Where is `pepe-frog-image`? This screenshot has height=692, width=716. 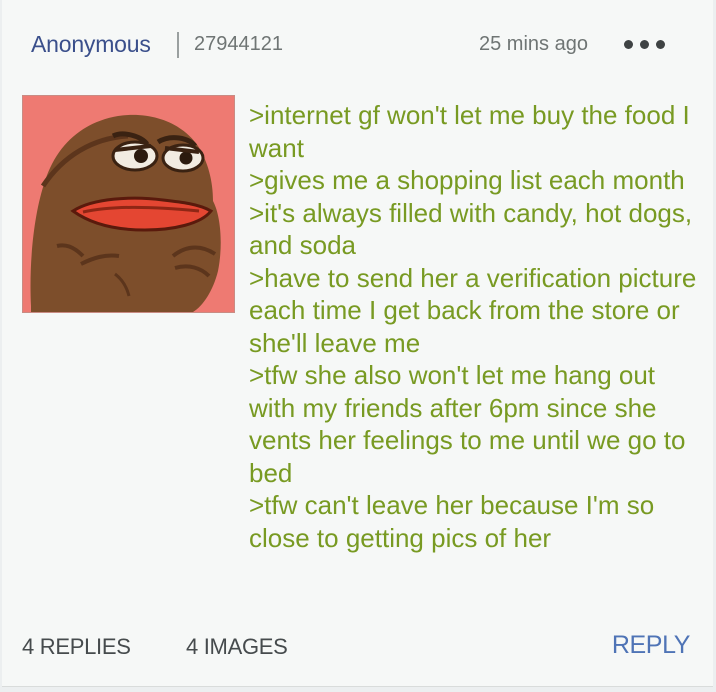 pepe-frog-image is located at coordinates (128, 204).